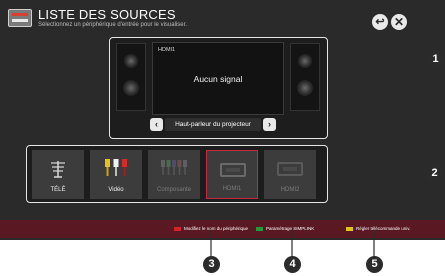  Describe the element at coordinates (156, 124) in the screenshot. I see `chevron-left-icon: ‹` at that location.